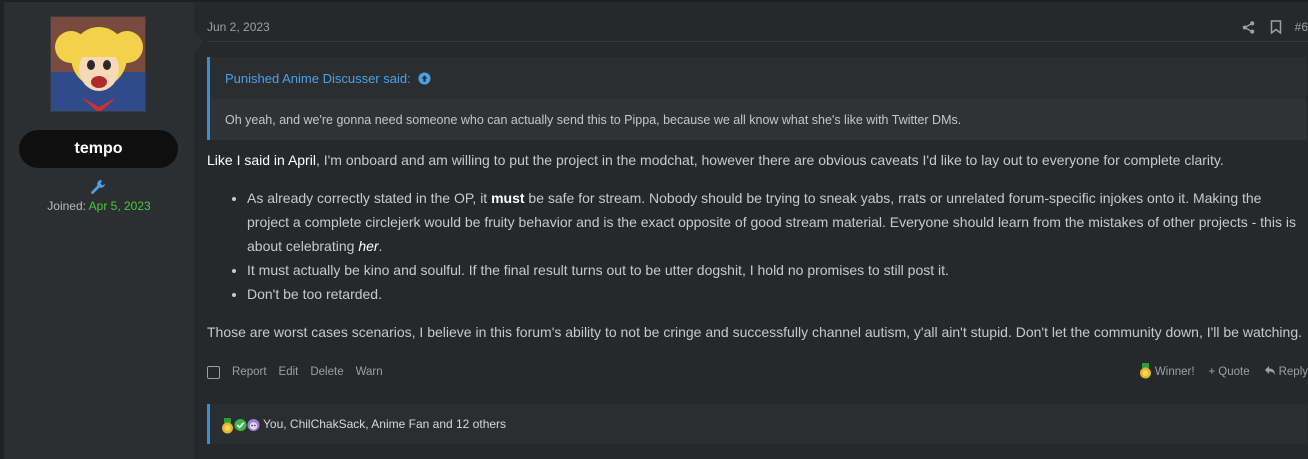 This screenshot has width=1308, height=459. I want to click on joined-info: Joined: Apr 5, 2023, so click(99, 206).